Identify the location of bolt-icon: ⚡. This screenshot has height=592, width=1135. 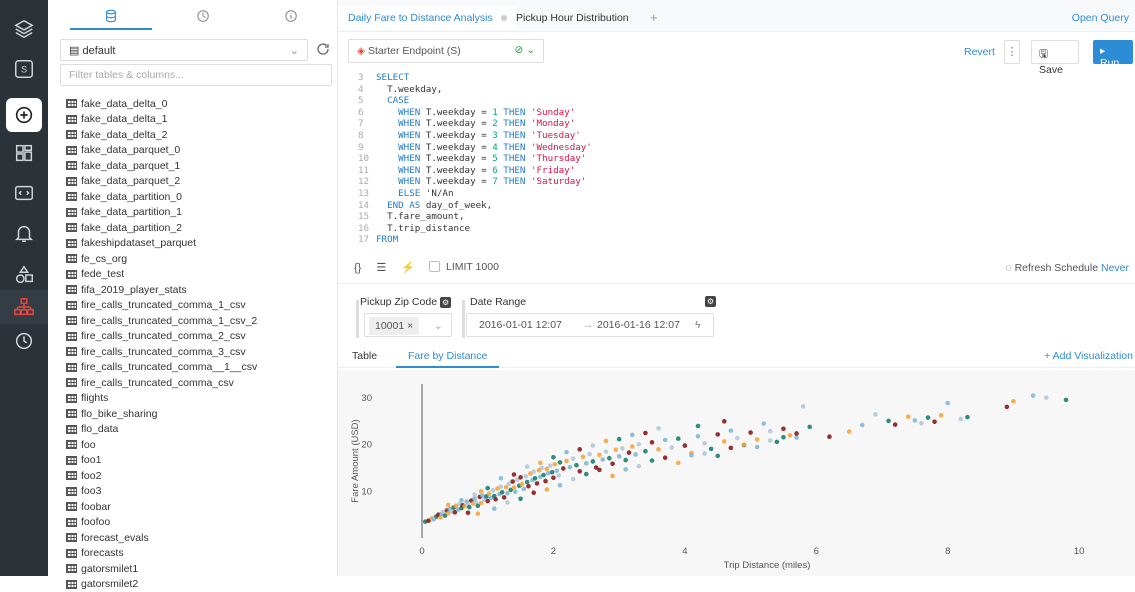
(408, 268).